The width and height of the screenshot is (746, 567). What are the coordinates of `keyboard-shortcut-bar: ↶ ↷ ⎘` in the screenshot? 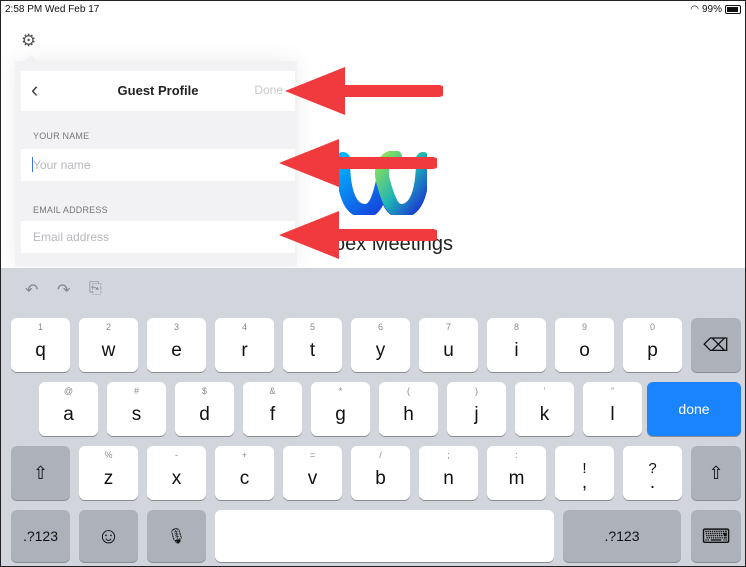 It's located at (373, 290).